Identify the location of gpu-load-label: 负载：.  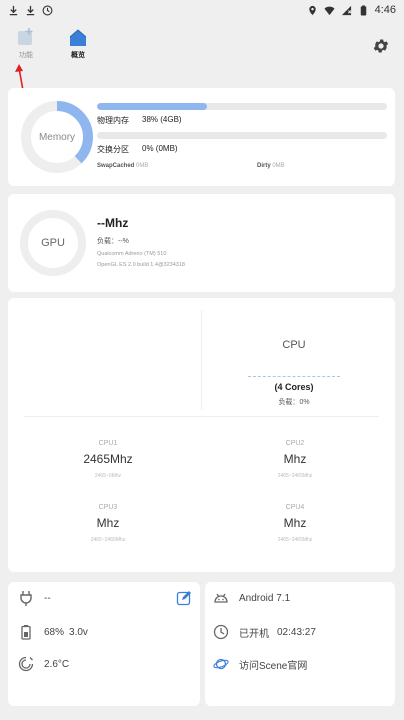
(107, 241).